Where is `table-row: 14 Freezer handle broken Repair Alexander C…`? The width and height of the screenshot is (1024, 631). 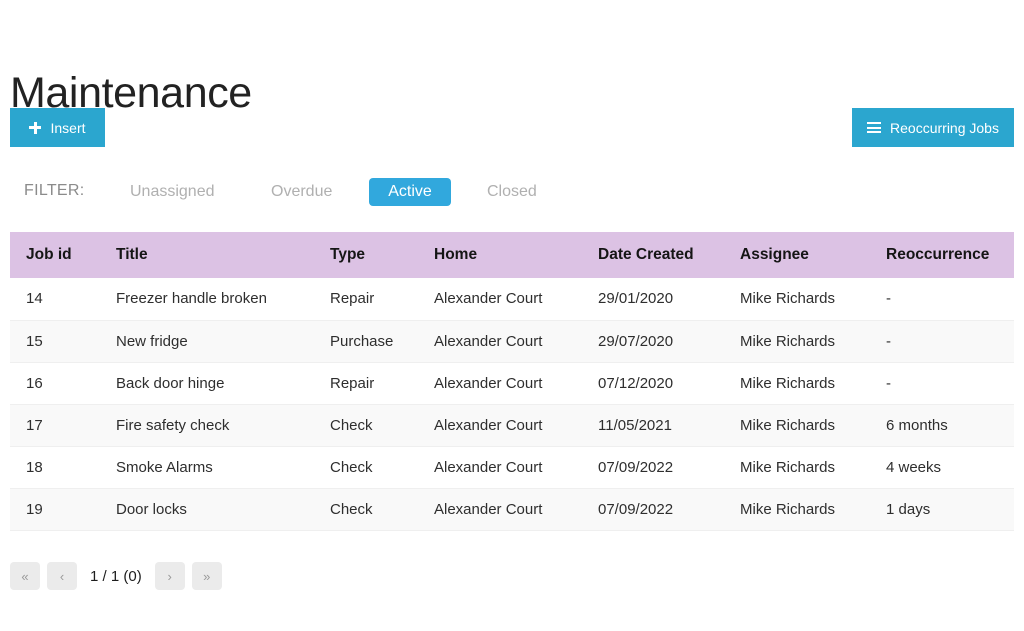 table-row: 14 Freezer handle broken Repair Alexander C… is located at coordinates (512, 299).